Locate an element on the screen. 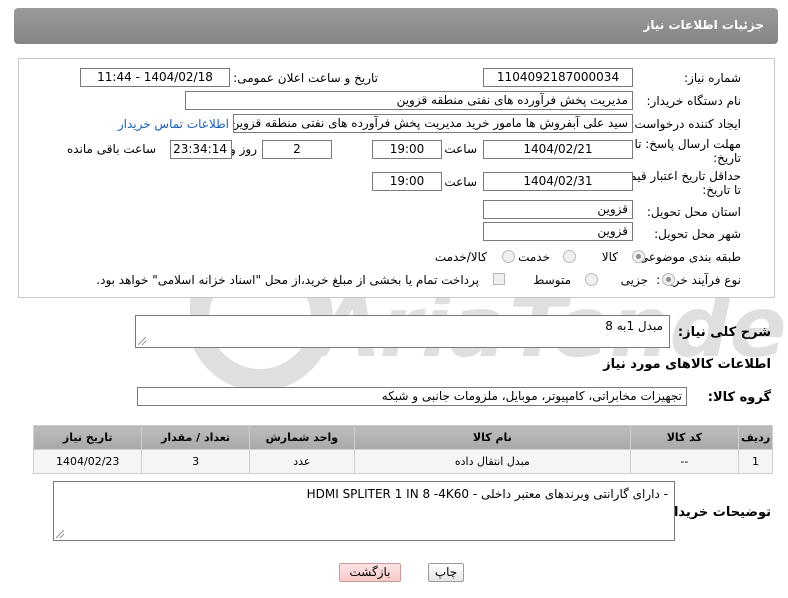 The image size is (788, 598). category-option-goods: کالا is located at coordinates (609, 257).